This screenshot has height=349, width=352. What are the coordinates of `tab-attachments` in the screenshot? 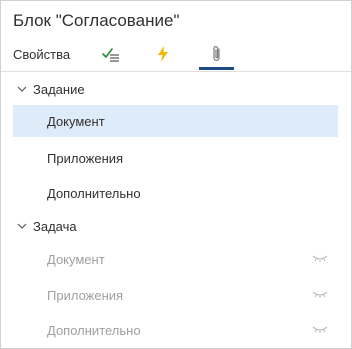 It's located at (216, 54).